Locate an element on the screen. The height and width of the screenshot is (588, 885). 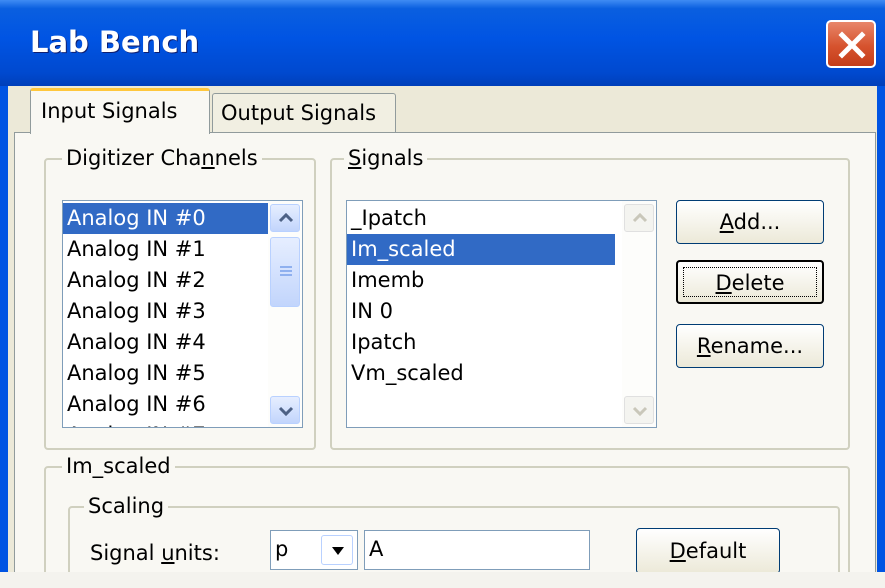
list-item: IN 0 is located at coordinates (481, 311).